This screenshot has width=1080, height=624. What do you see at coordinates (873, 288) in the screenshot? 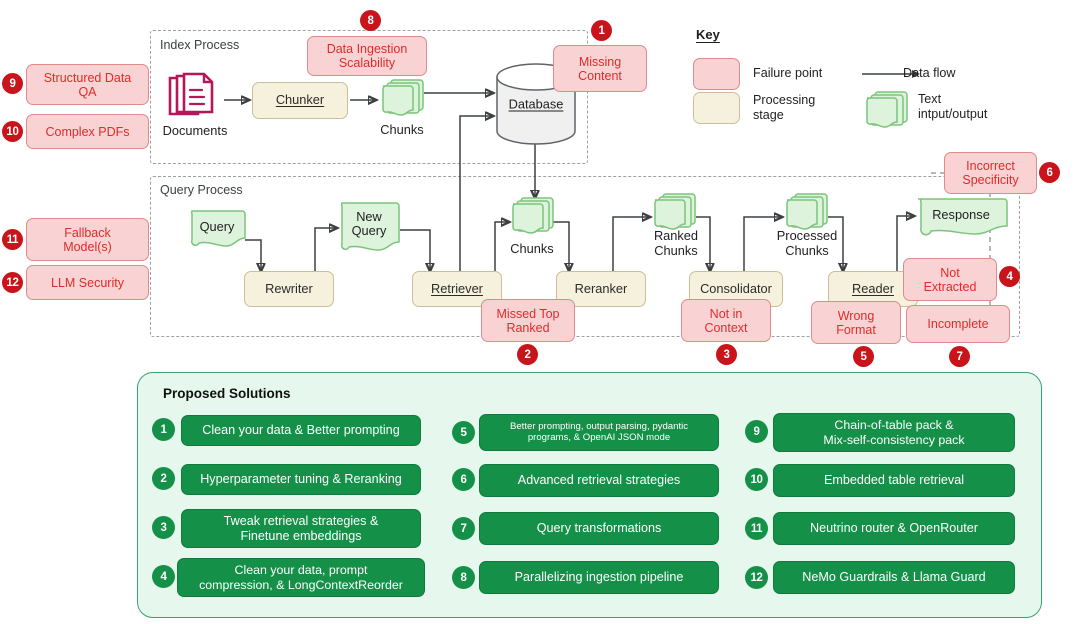
I see `reader-label: Reader` at bounding box center [873, 288].